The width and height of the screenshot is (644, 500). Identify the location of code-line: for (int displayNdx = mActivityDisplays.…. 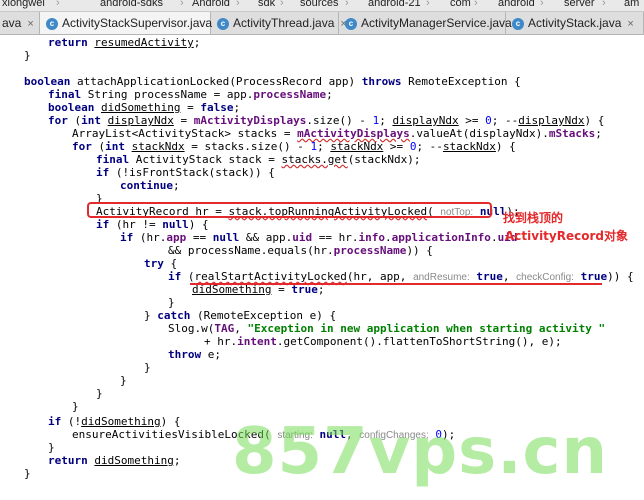
(326, 120).